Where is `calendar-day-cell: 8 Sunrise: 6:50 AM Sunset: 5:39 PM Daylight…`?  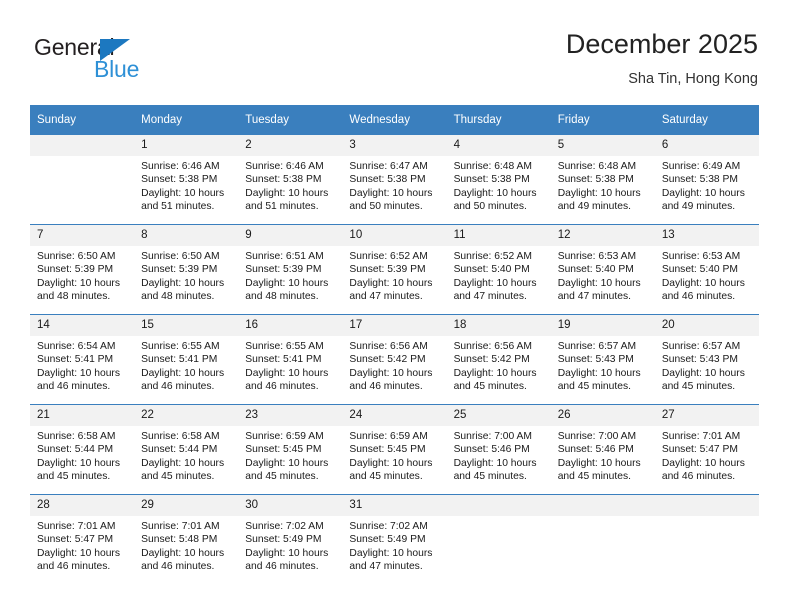 calendar-day-cell: 8 Sunrise: 6:50 AM Sunset: 5:39 PM Daylight… is located at coordinates (186, 269).